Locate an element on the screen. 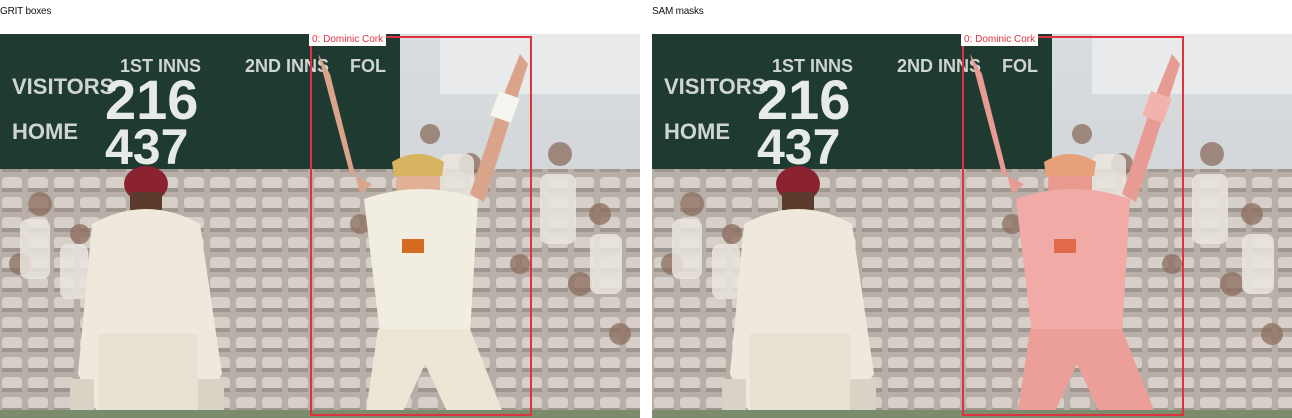 The width and height of the screenshot is (1292, 418). panel-title: GRIT boxes is located at coordinates (26, 11).